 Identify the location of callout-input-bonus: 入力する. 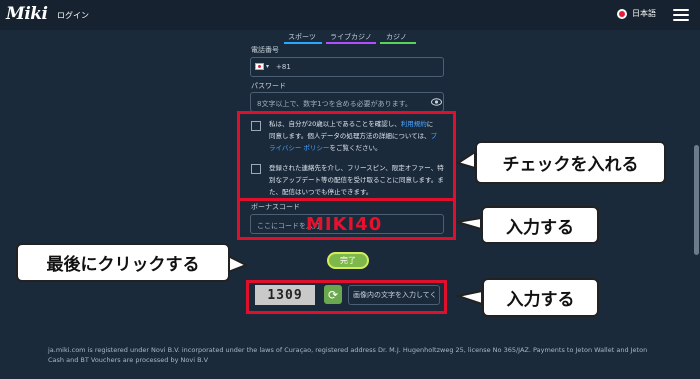
(540, 225).